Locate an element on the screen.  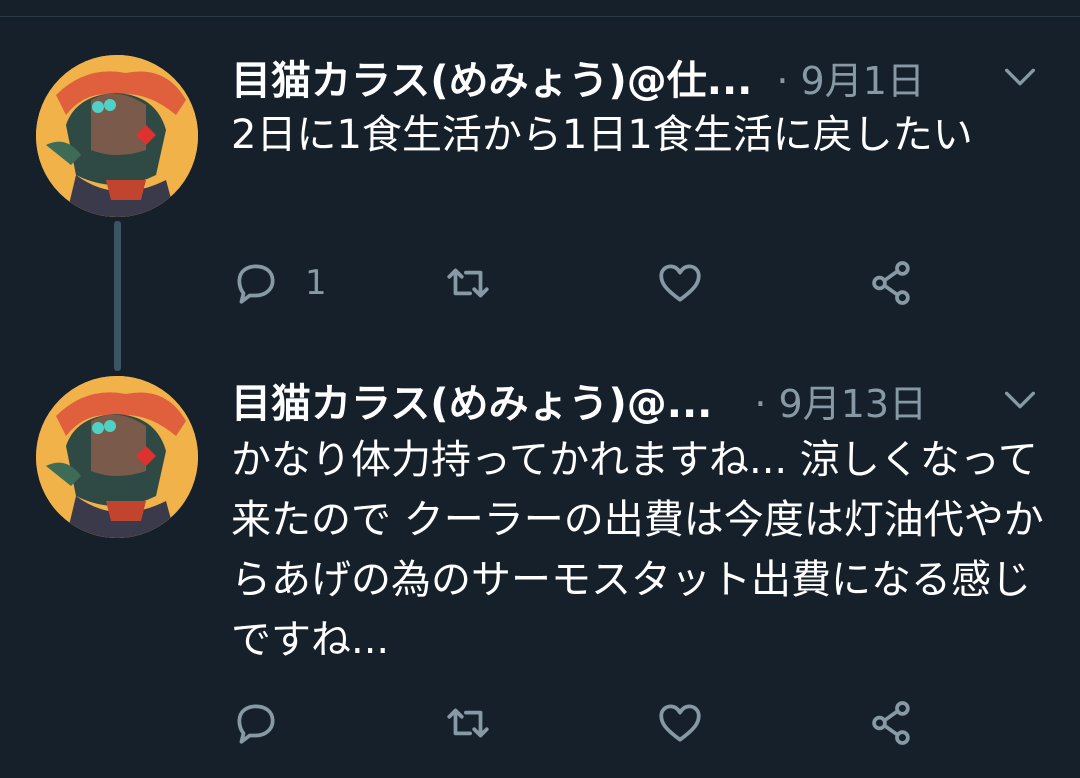
tweet-header: 目猫カラス(めみょう)@仕... · 9月1日 is located at coordinates (640, 77).